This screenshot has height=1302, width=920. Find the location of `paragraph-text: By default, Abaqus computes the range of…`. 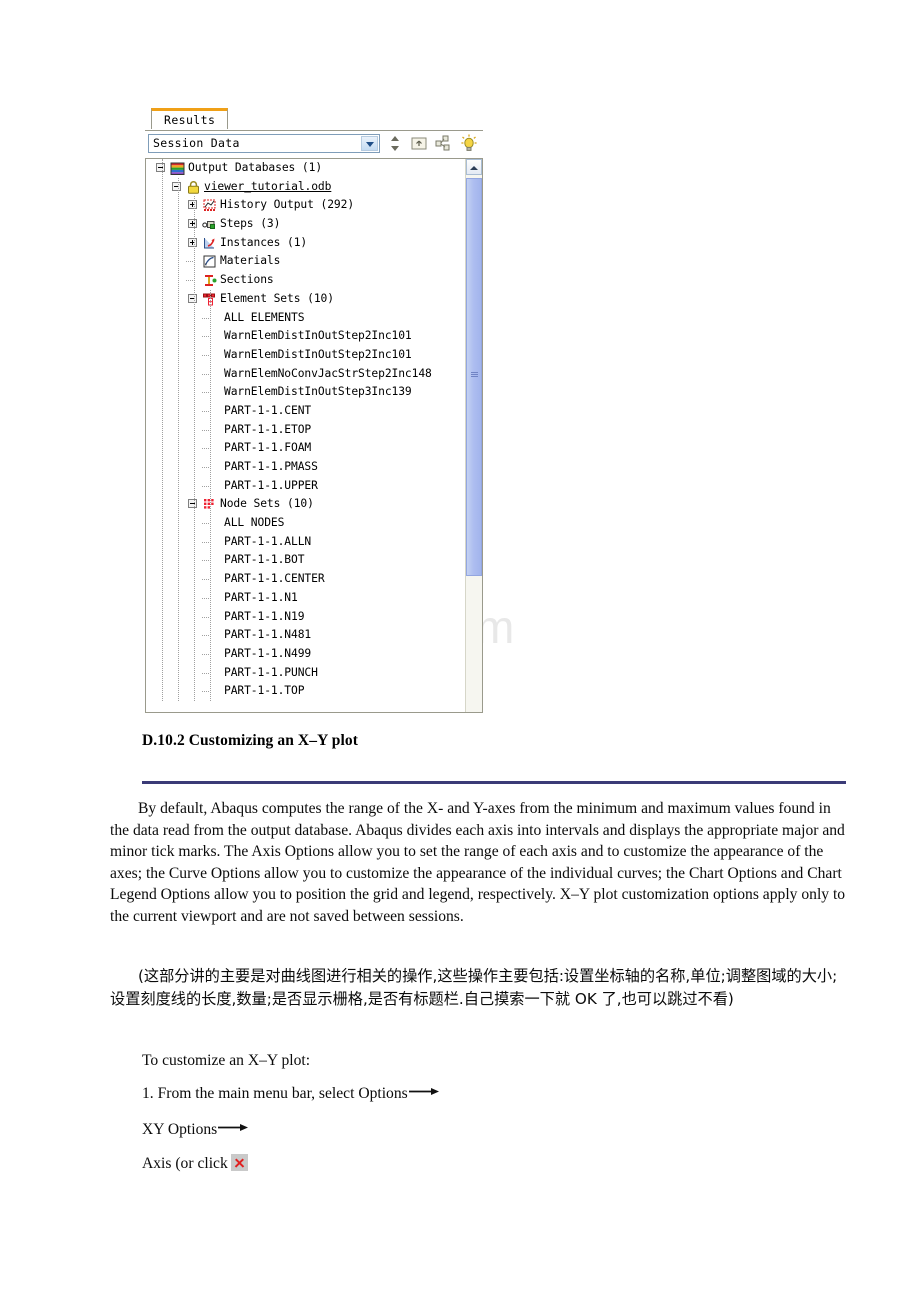

paragraph-text: By default, Abaqus computes the range of… is located at coordinates (478, 862).